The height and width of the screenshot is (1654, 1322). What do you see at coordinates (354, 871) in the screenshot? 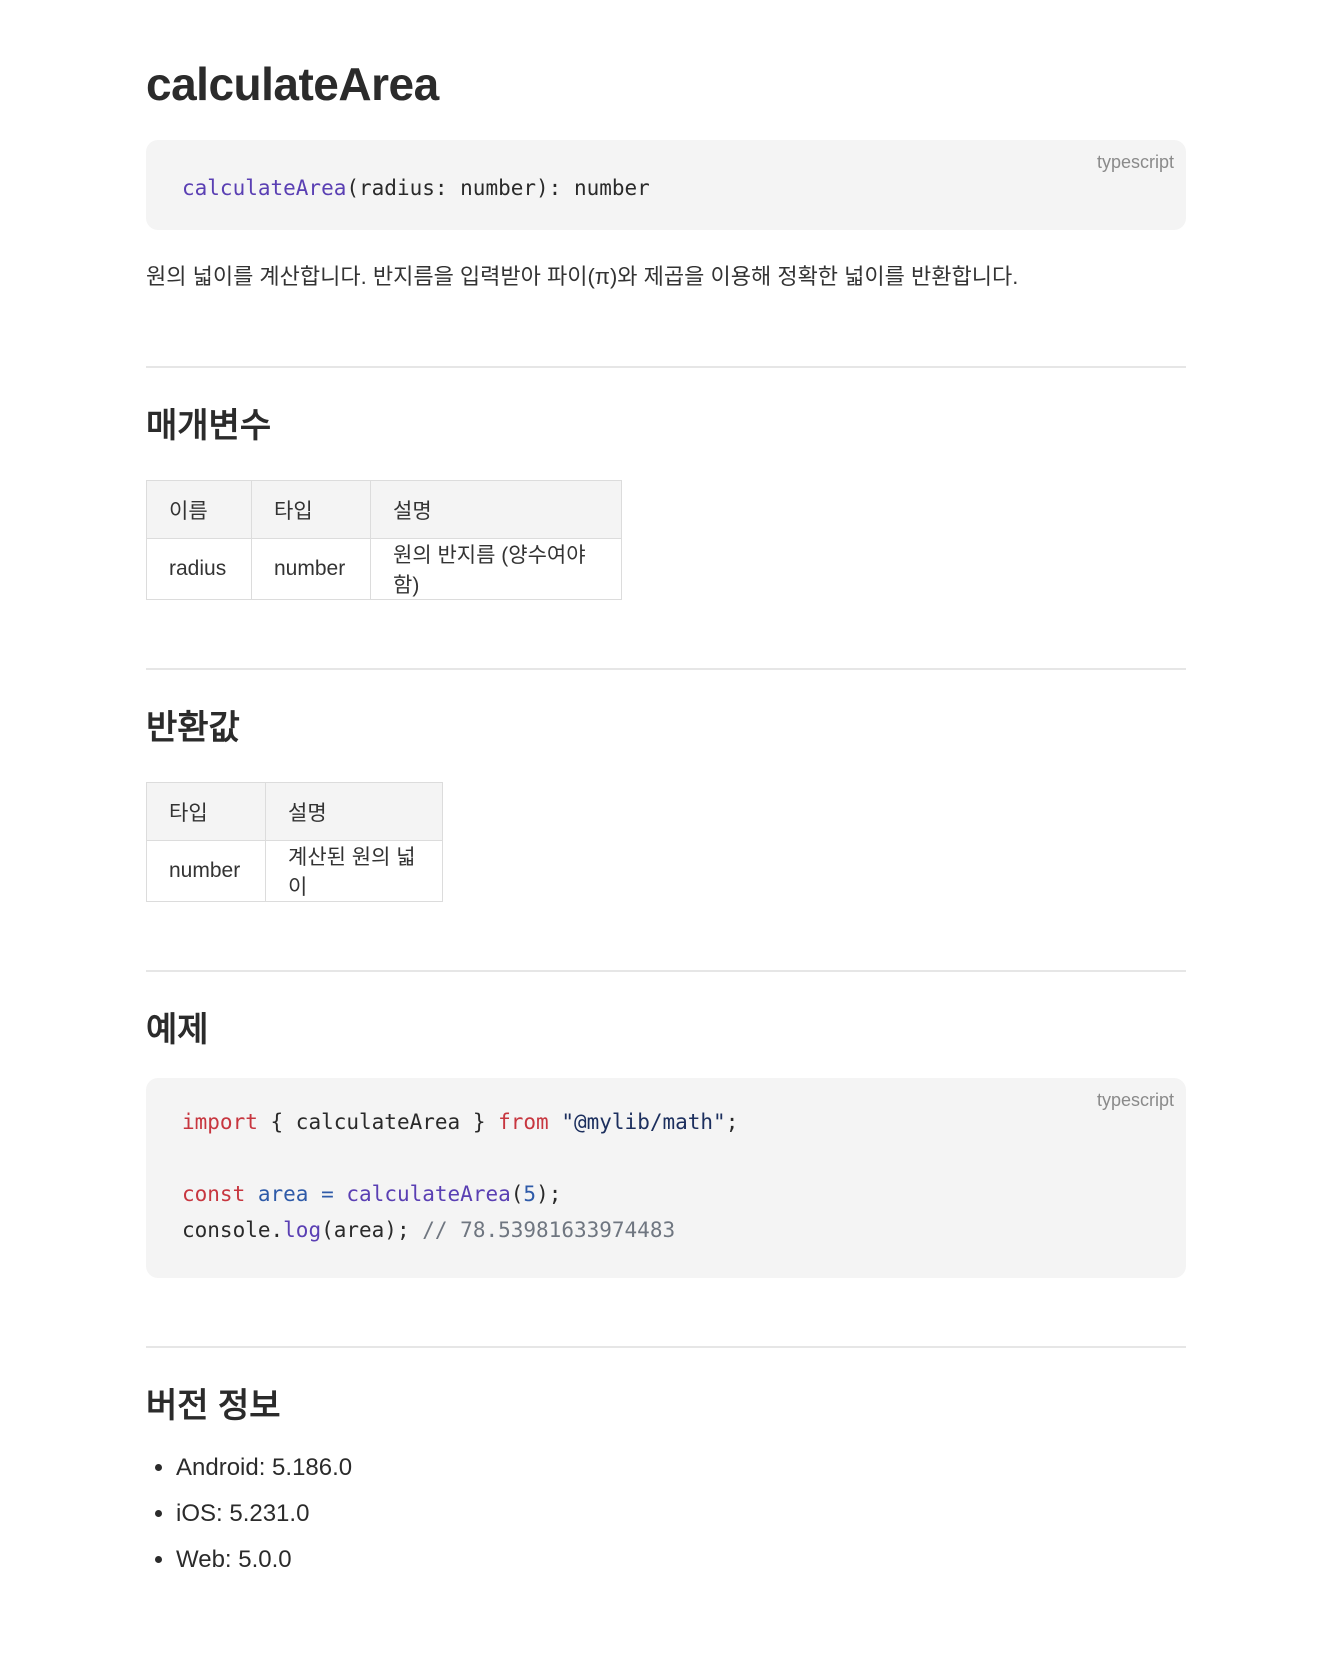
I see `table-cell: 계산된 원의 넓이` at bounding box center [354, 871].